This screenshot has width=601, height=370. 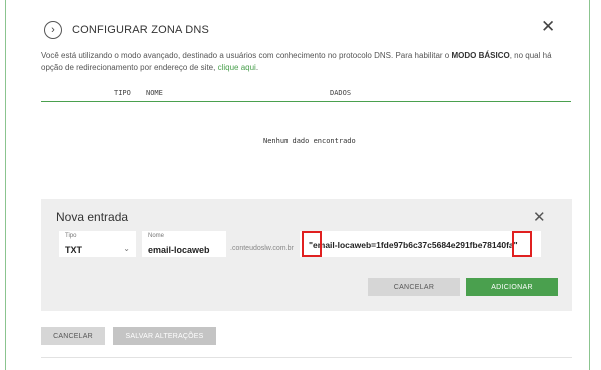 What do you see at coordinates (53, 30) in the screenshot?
I see `chevron-right-icon: ›` at bounding box center [53, 30].